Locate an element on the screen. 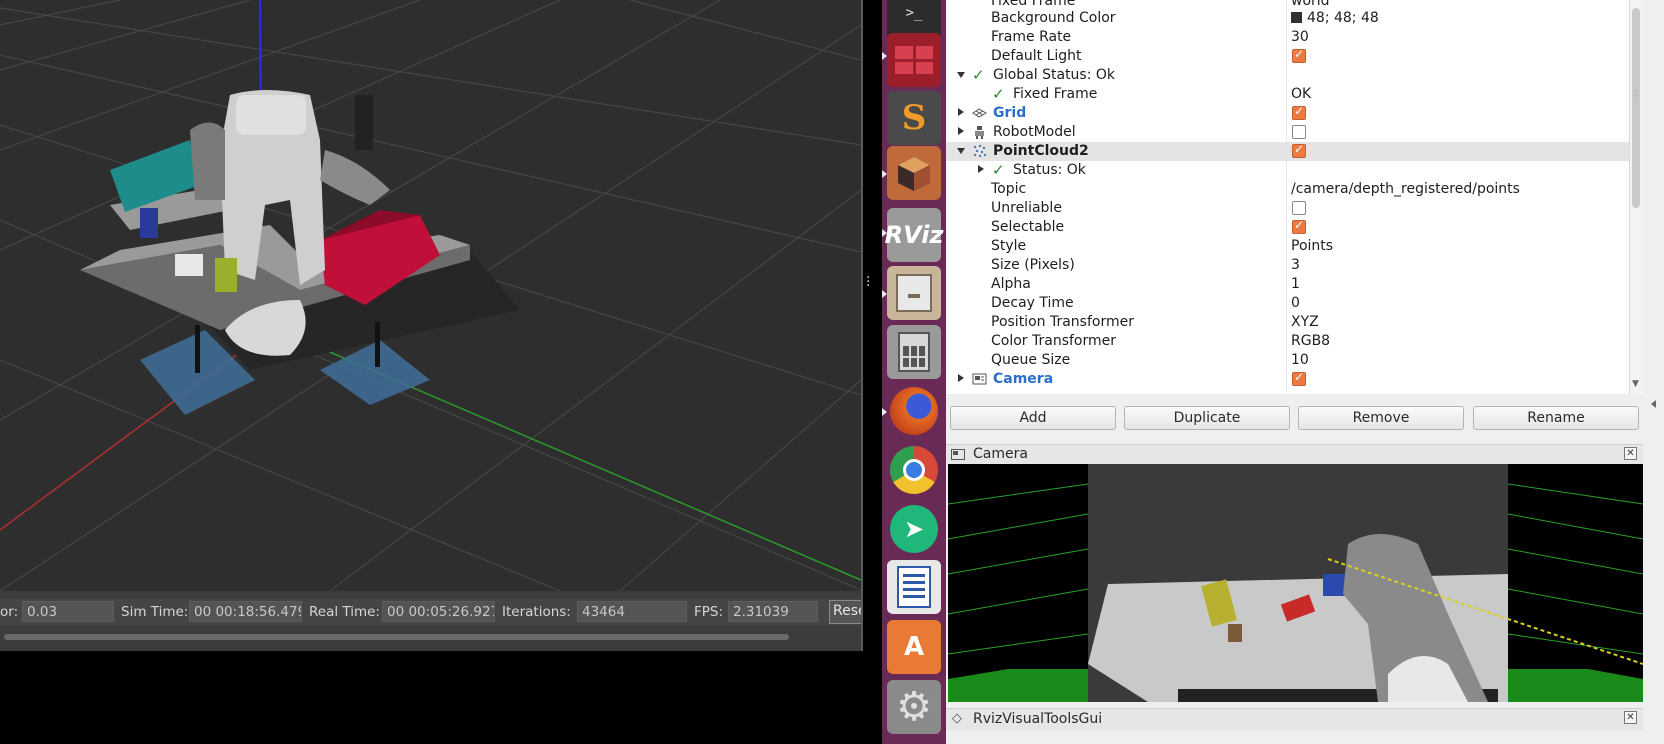 This screenshot has height=744, width=1664. settings-icon: ⚙ is located at coordinates (914, 707).